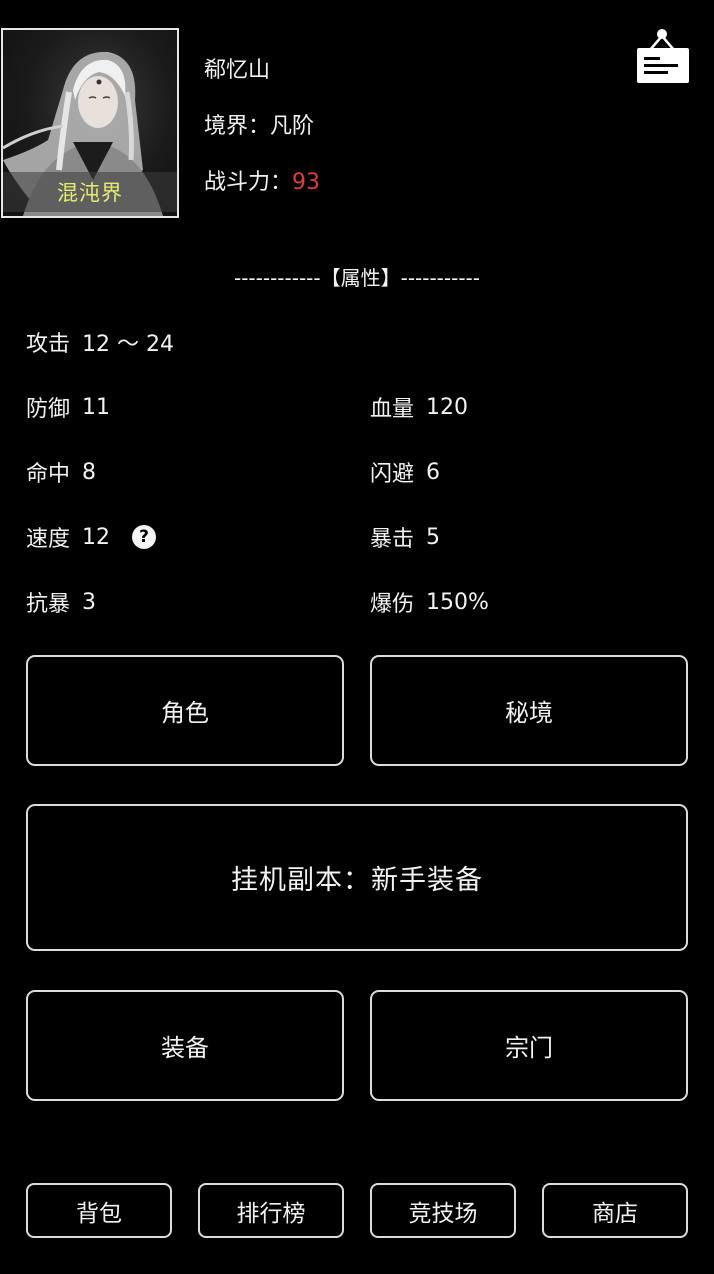  I want to click on realm-row: 境界：凡阶, so click(259, 124).